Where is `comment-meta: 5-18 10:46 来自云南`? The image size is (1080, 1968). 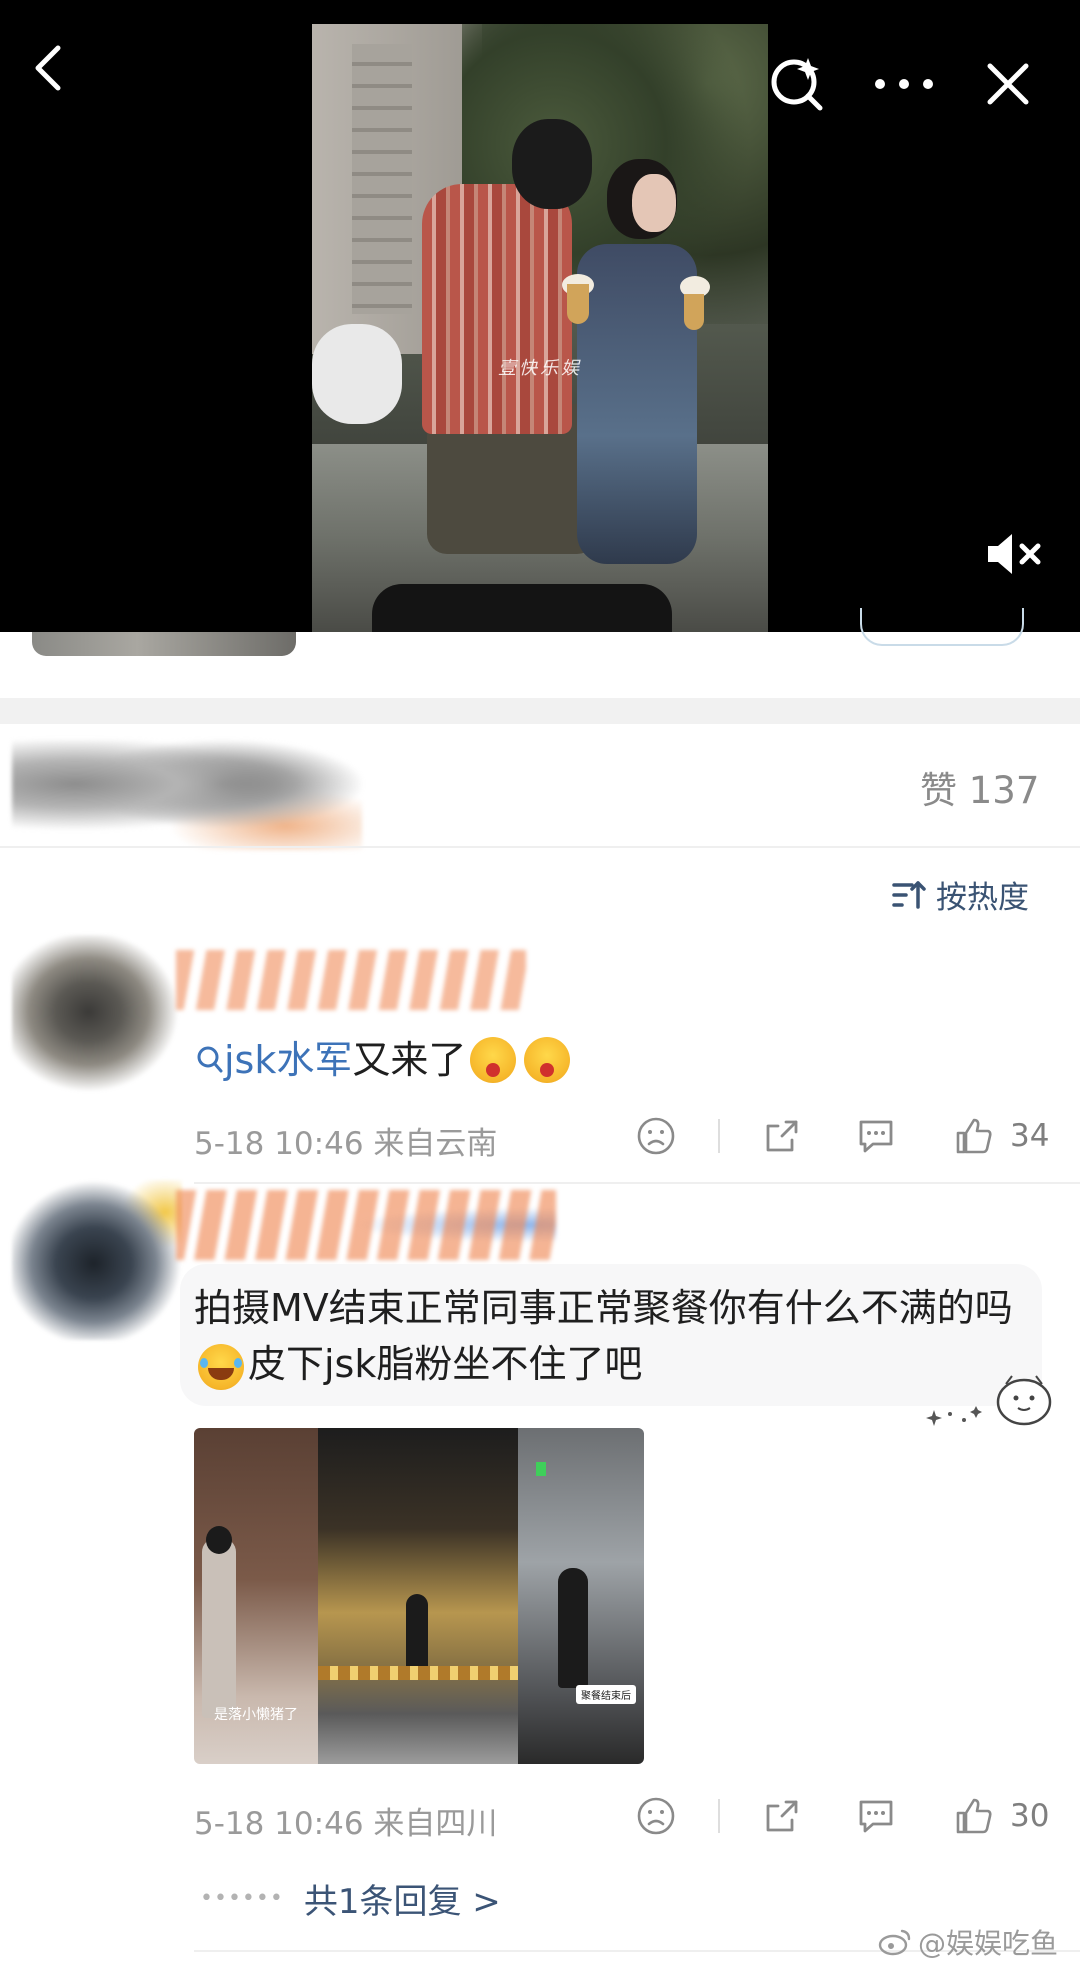 comment-meta: 5-18 10:46 来自云南 is located at coordinates (345, 1140).